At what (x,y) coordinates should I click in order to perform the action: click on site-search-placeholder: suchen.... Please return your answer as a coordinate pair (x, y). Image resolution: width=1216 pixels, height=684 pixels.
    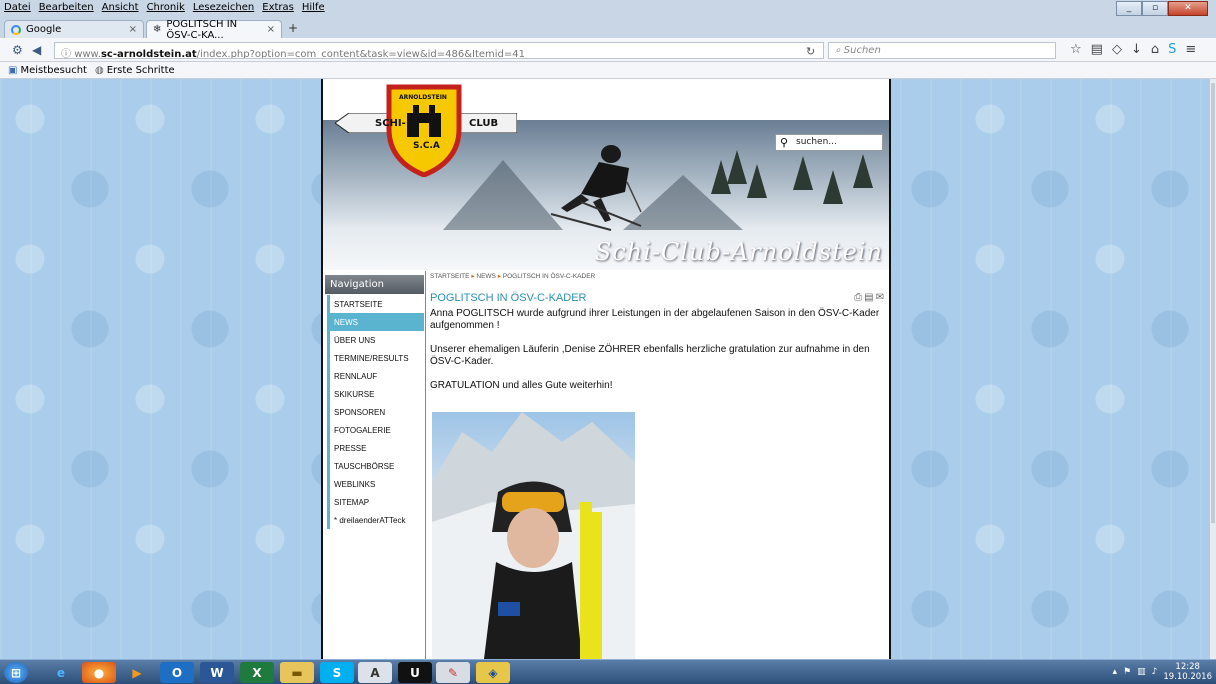
    Looking at the image, I should click on (816, 142).